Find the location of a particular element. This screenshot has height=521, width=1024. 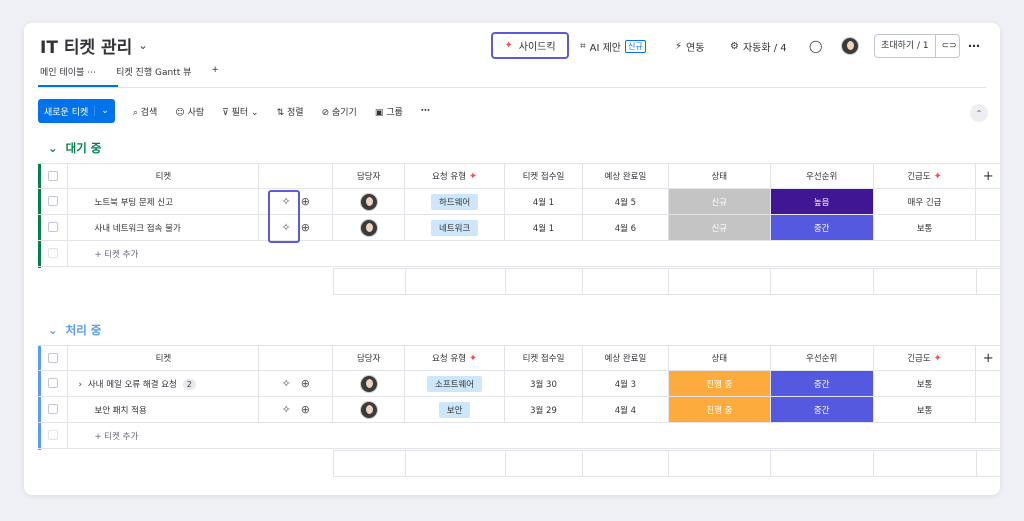

hide-button: ⊘ 숨기기 is located at coordinates (339, 111).